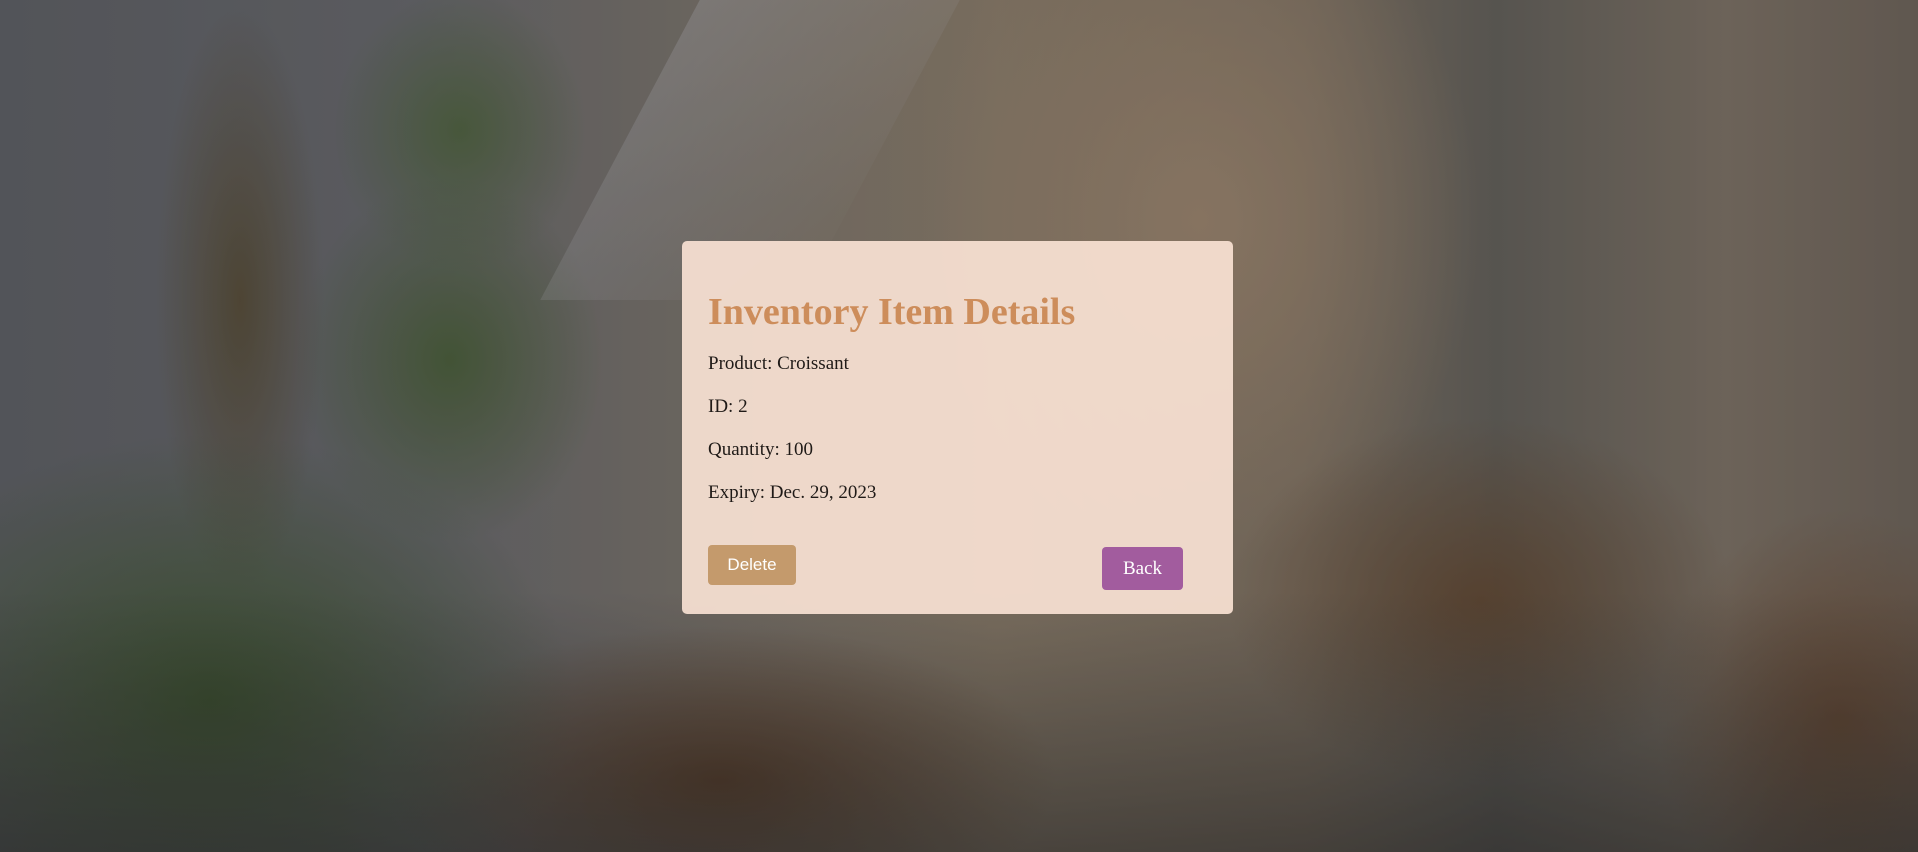 The height and width of the screenshot is (852, 1918). What do you see at coordinates (1142, 568) in the screenshot?
I see `back-button: Back` at bounding box center [1142, 568].